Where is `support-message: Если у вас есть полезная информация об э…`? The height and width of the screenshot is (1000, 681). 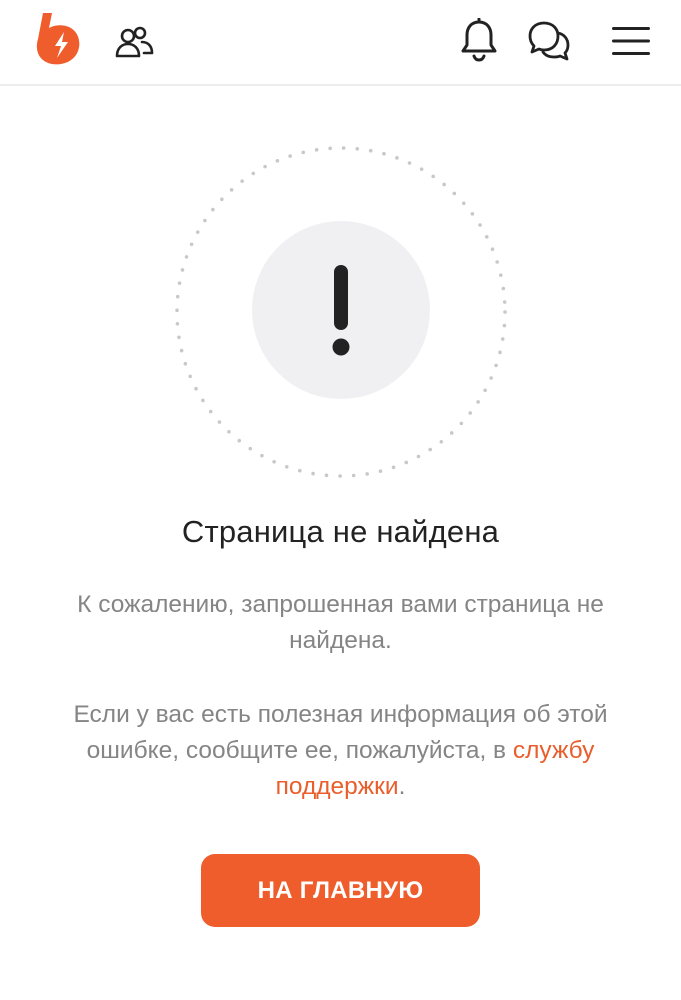 support-message: Если у вас есть полезная информация об э… is located at coordinates (340, 751).